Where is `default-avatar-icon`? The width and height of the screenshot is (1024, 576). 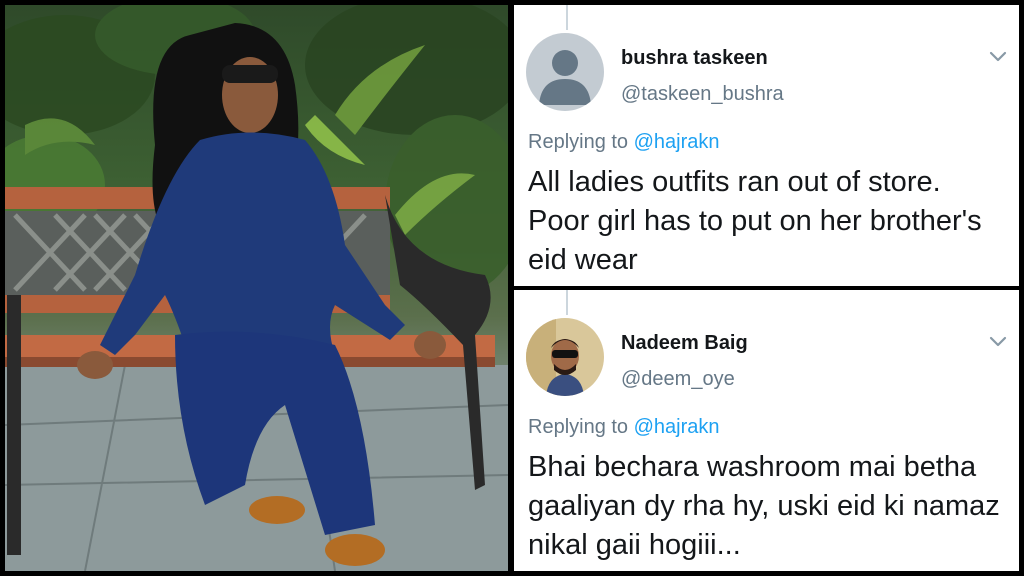
default-avatar-icon is located at coordinates (565, 72).